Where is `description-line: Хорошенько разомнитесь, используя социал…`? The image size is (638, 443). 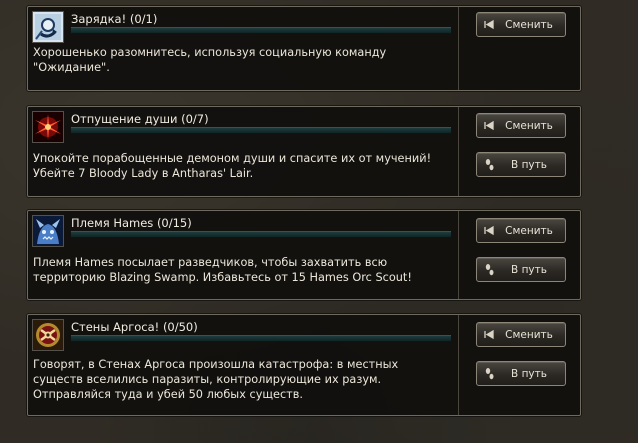 description-line: Хорошенько разомнитесь, используя социал… is located at coordinates (210, 52).